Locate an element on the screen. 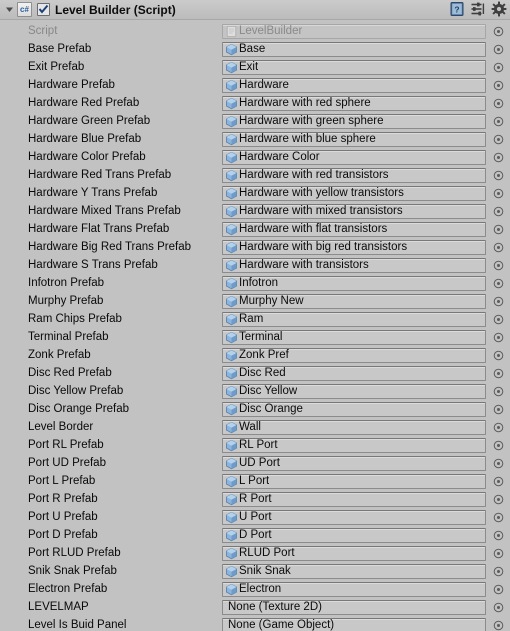 The image size is (510, 631). object-field: Exit is located at coordinates (354, 67).